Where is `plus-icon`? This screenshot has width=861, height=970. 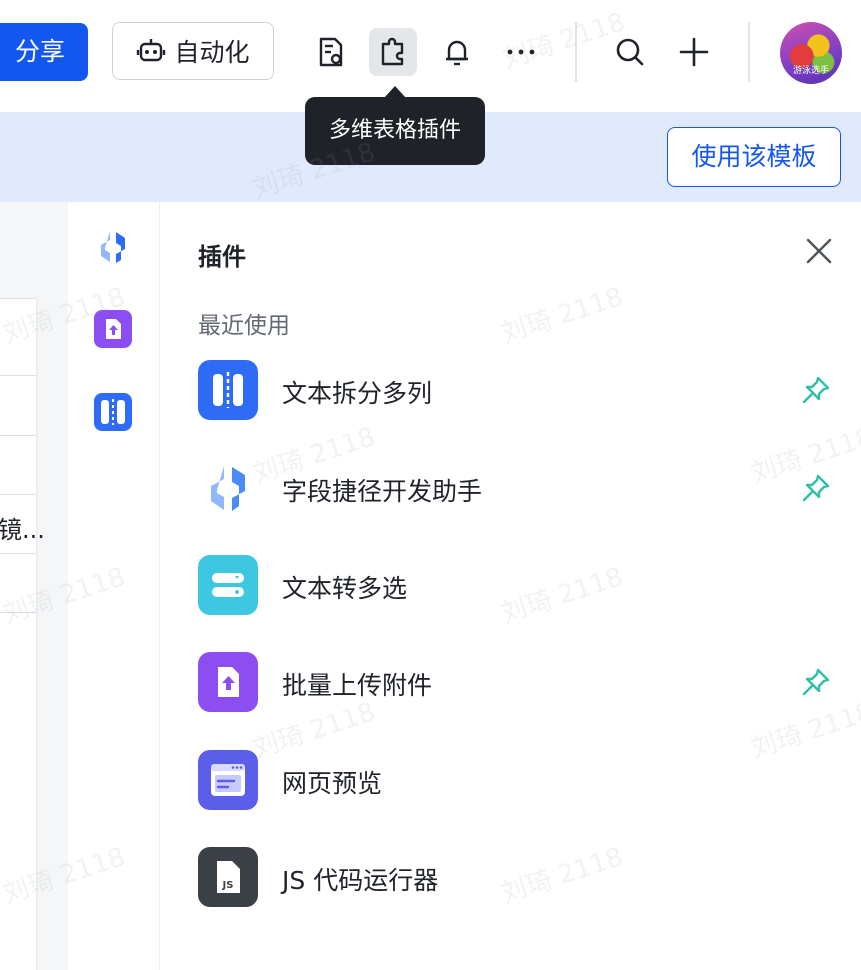
plus-icon is located at coordinates (694, 52).